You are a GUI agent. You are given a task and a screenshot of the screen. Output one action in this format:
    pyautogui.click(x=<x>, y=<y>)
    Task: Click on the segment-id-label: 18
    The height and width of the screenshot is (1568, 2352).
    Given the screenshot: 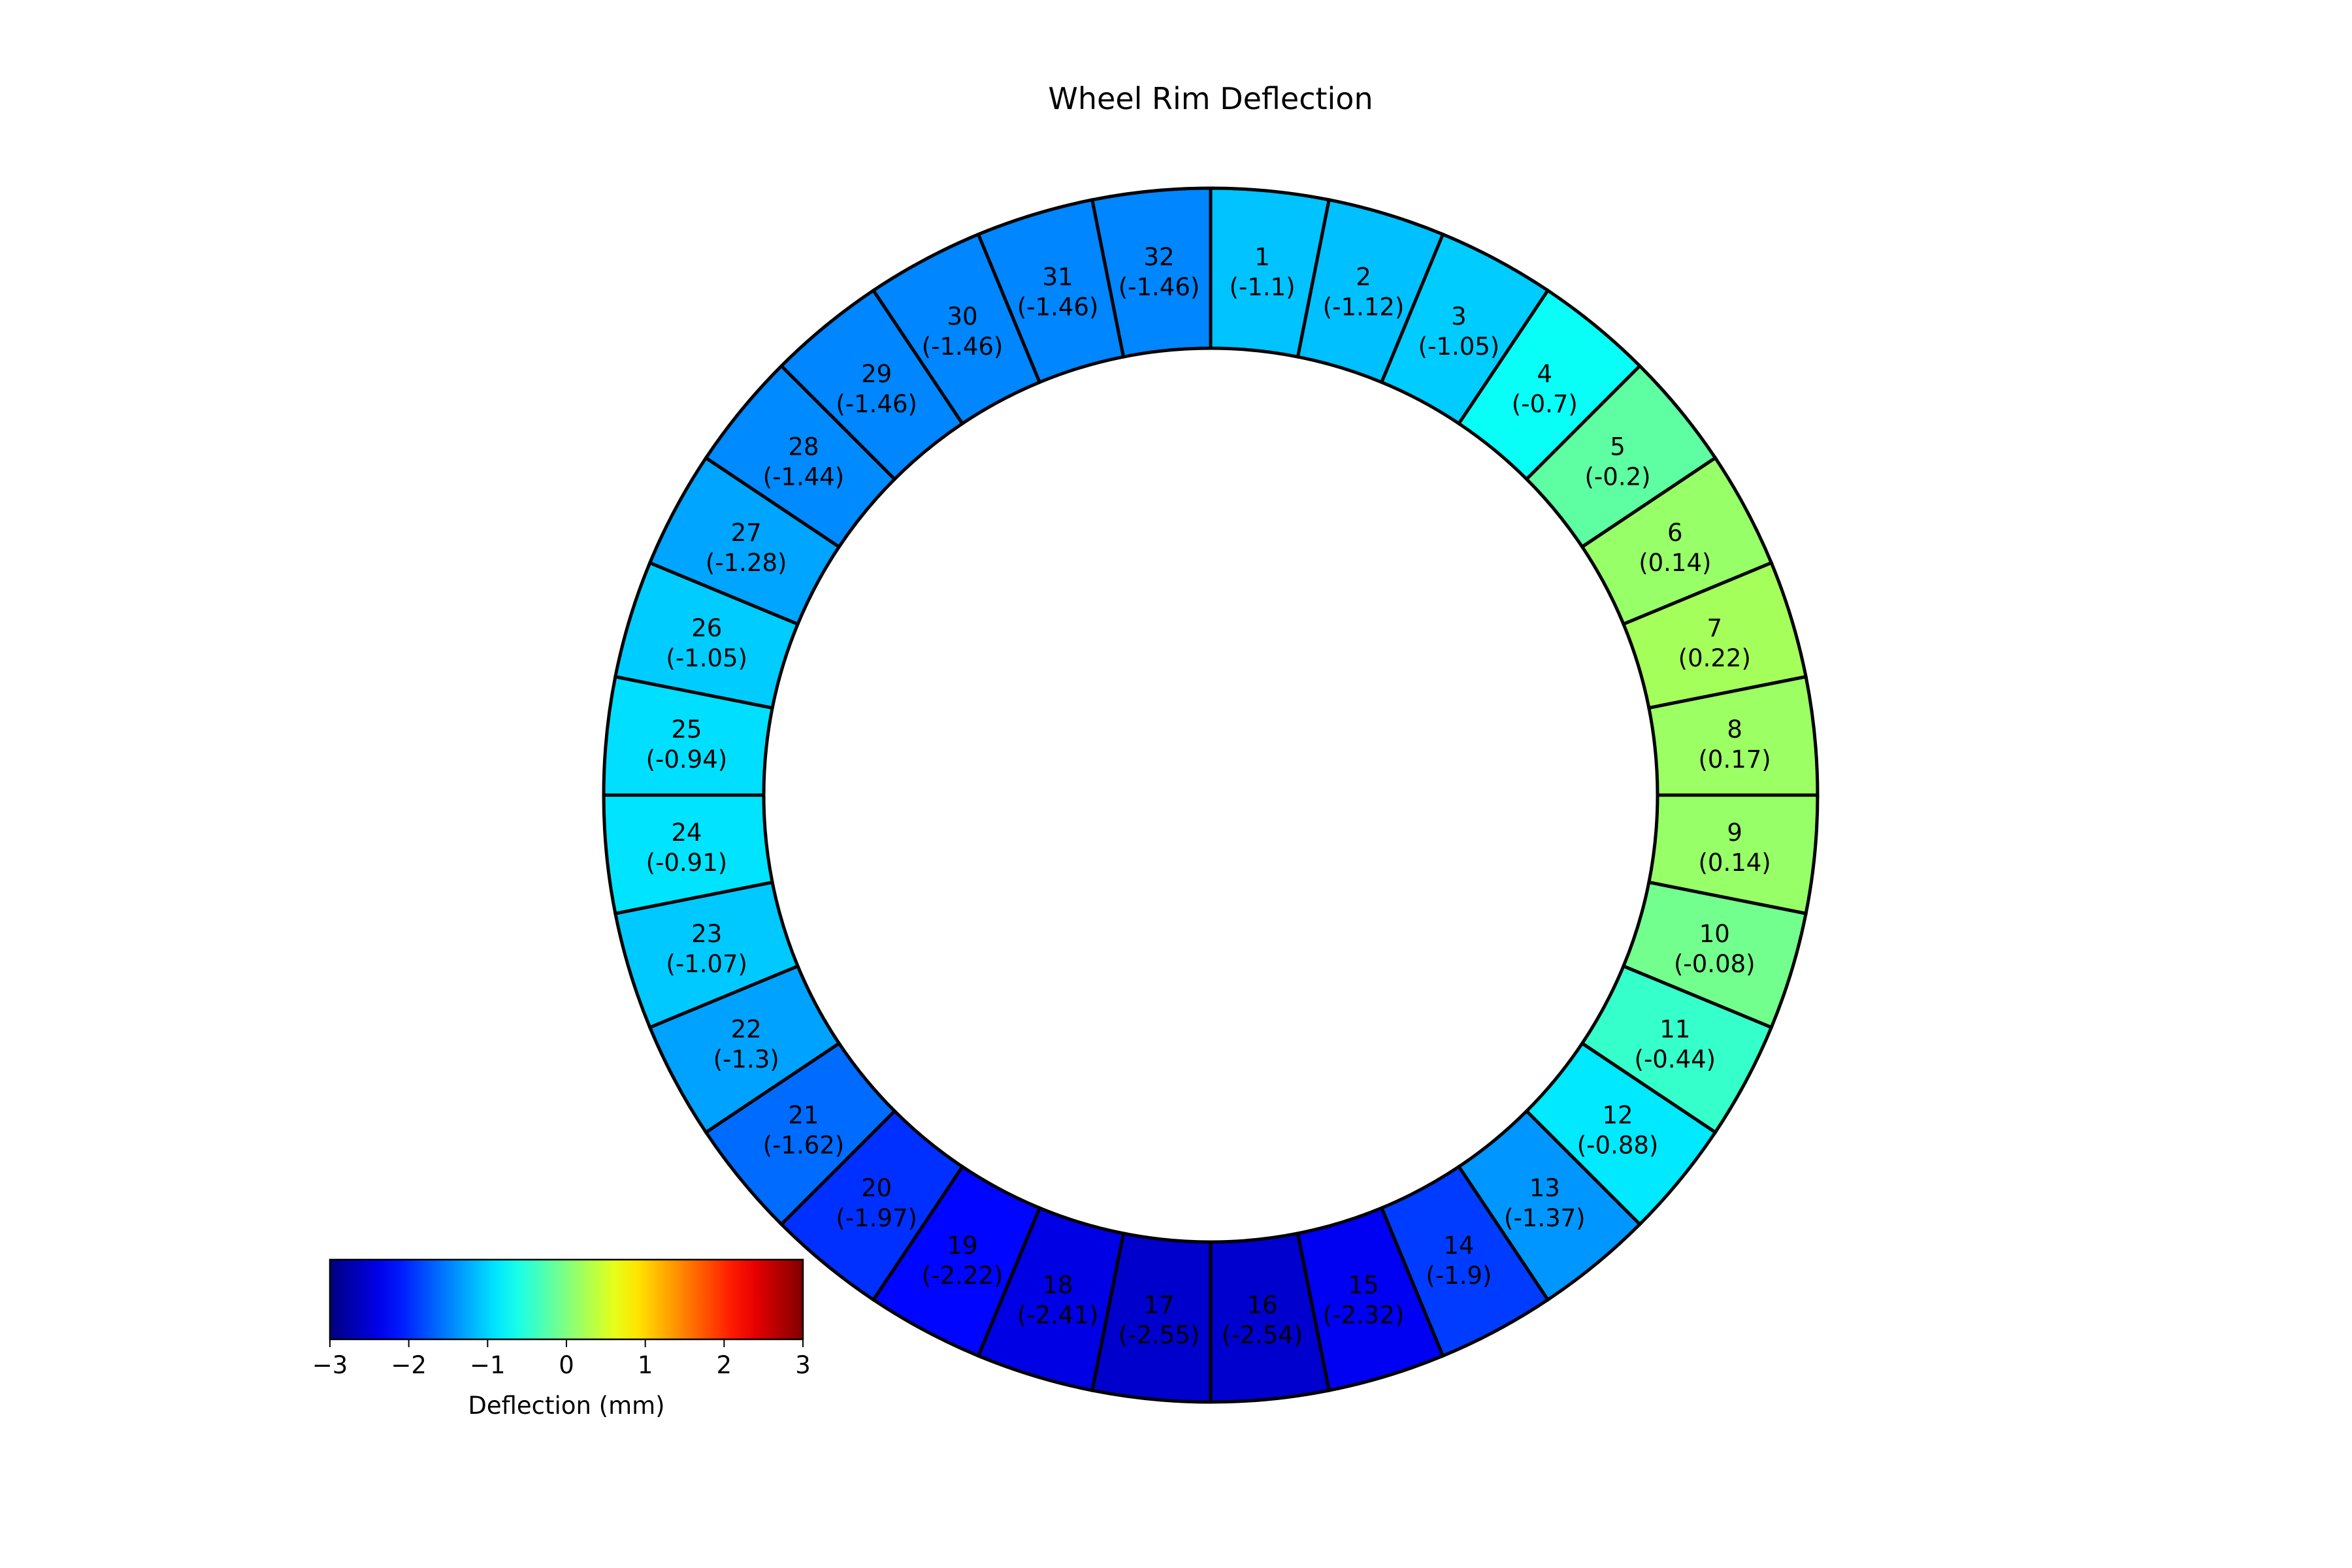 What is the action you would take?
    pyautogui.click(x=1057, y=1285)
    